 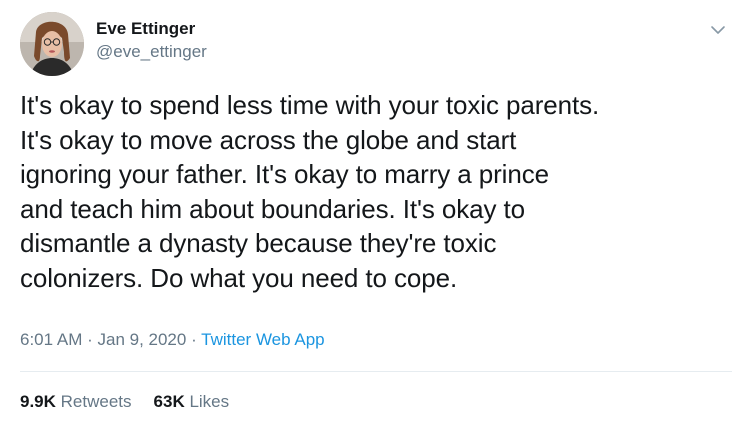 What do you see at coordinates (96, 401) in the screenshot?
I see `retweets-label: Retweets` at bounding box center [96, 401].